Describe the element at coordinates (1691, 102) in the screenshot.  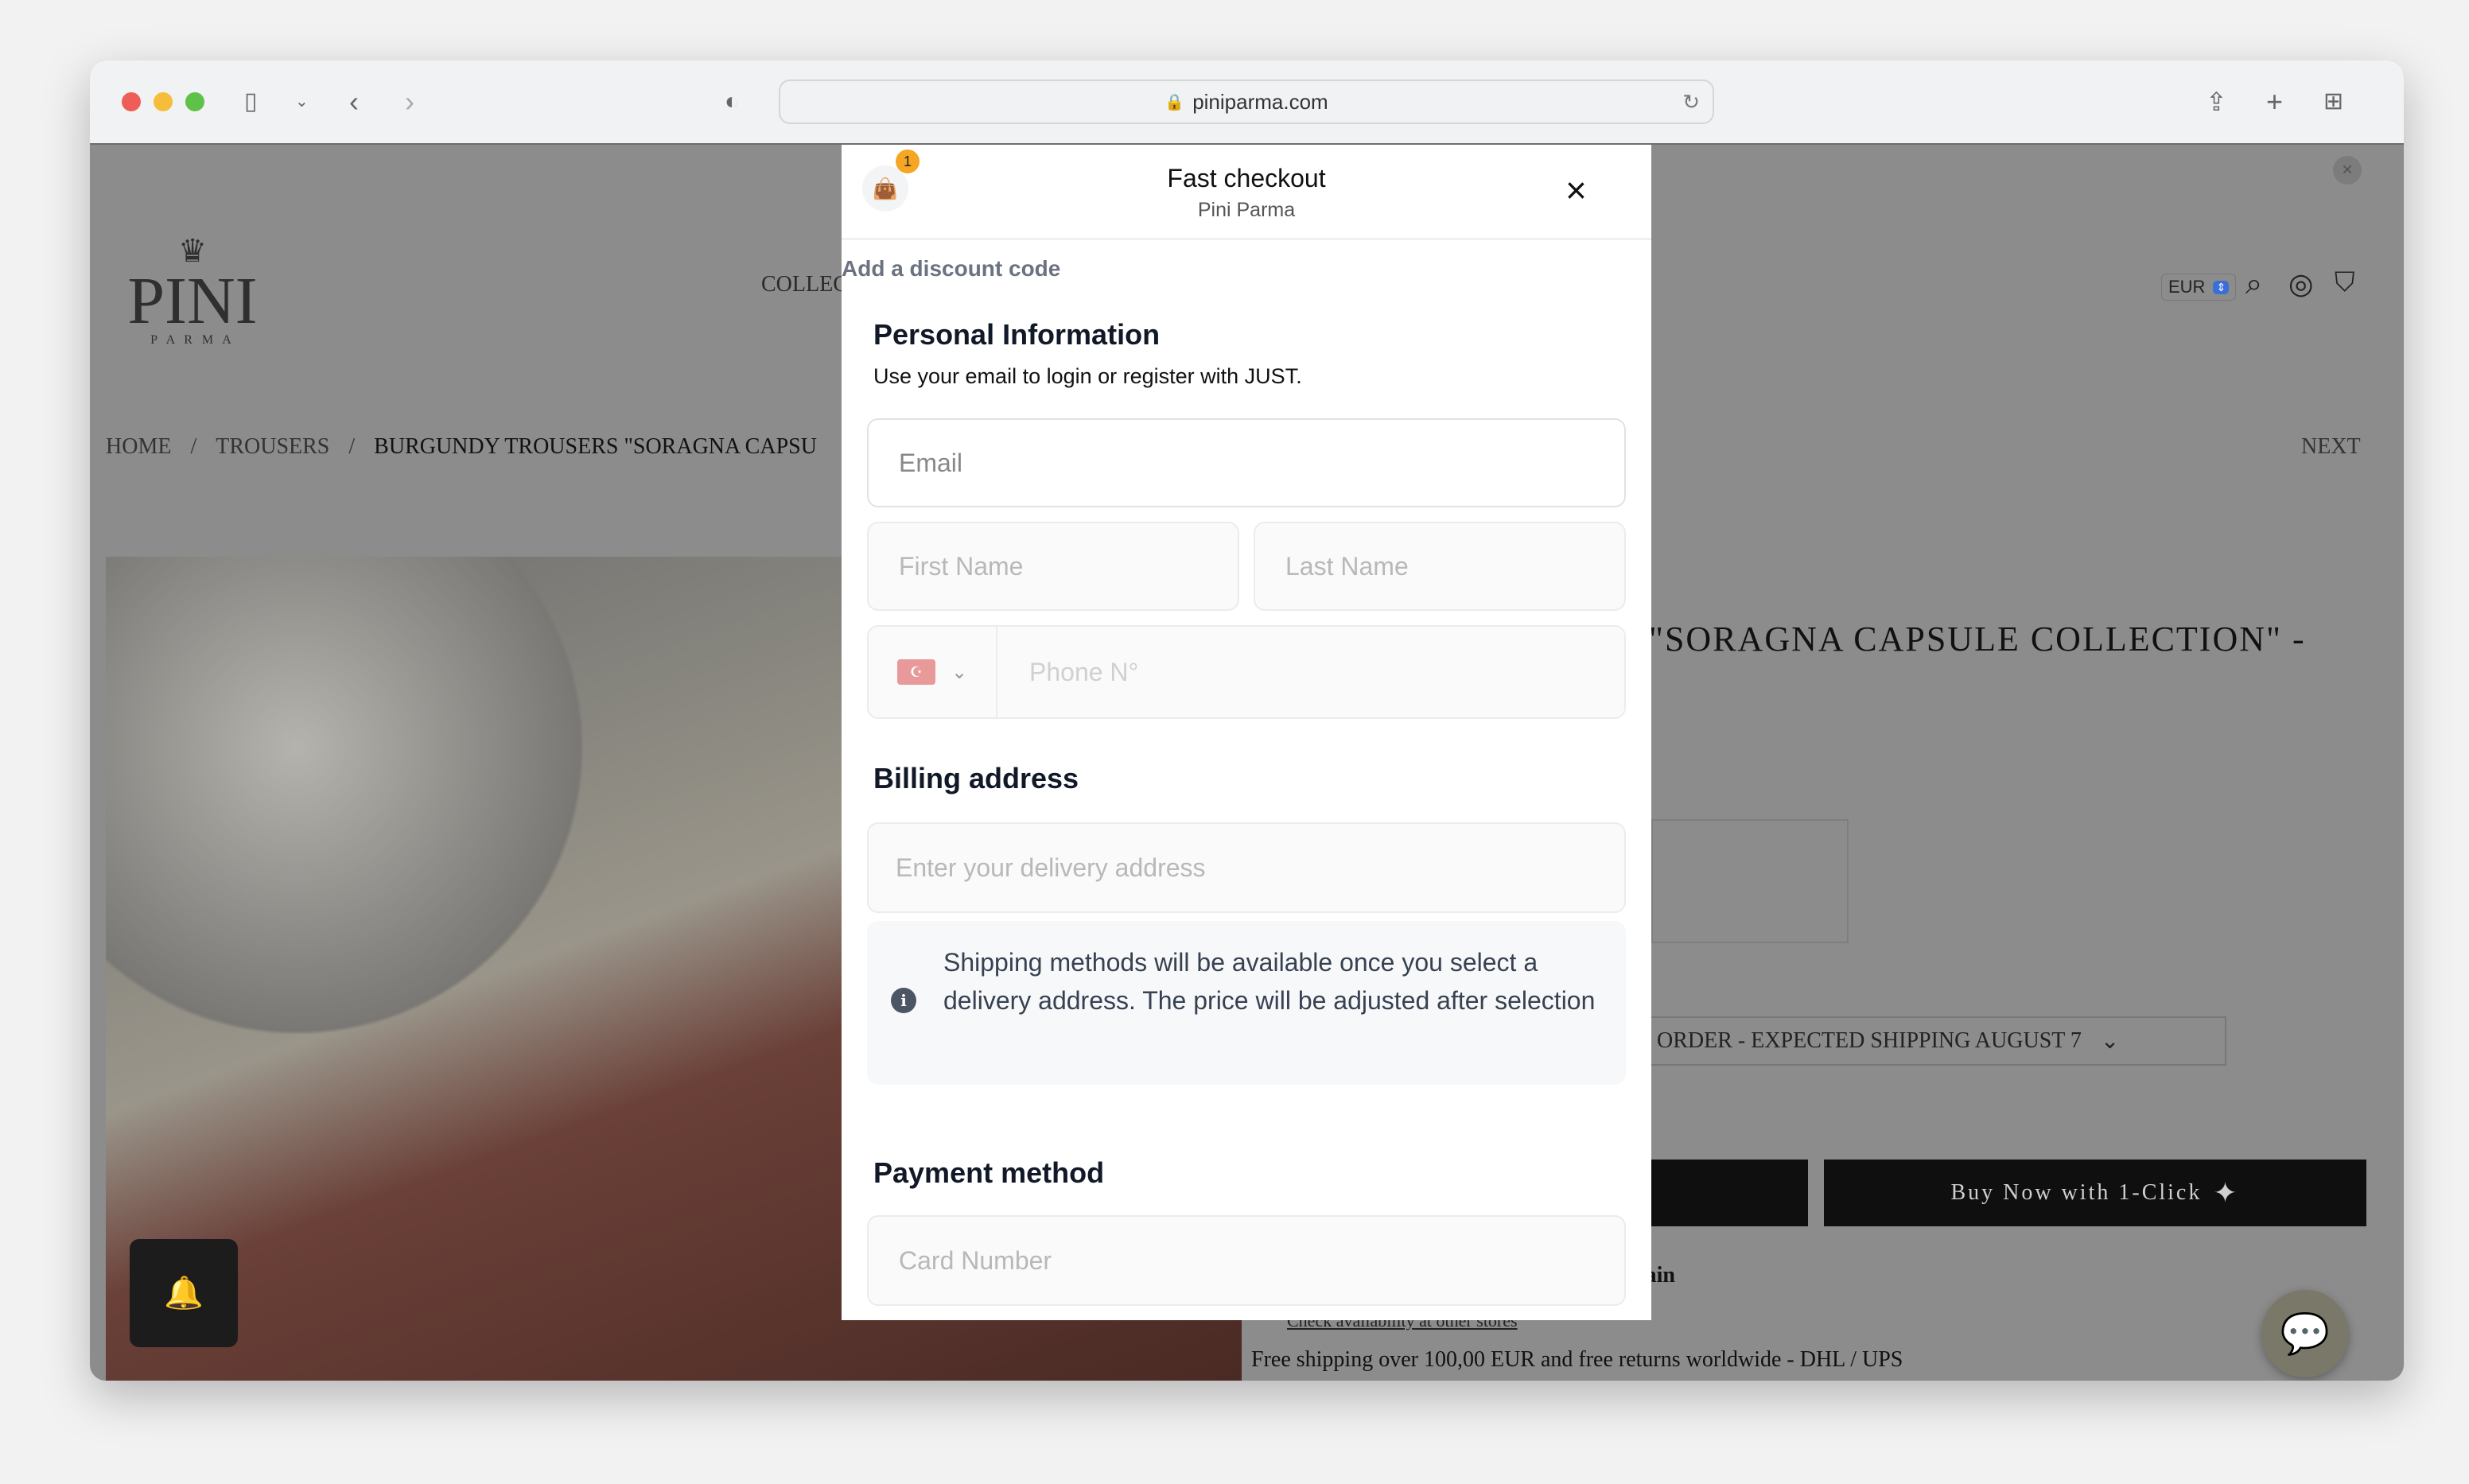
I see `reload-icon: ↻` at that location.